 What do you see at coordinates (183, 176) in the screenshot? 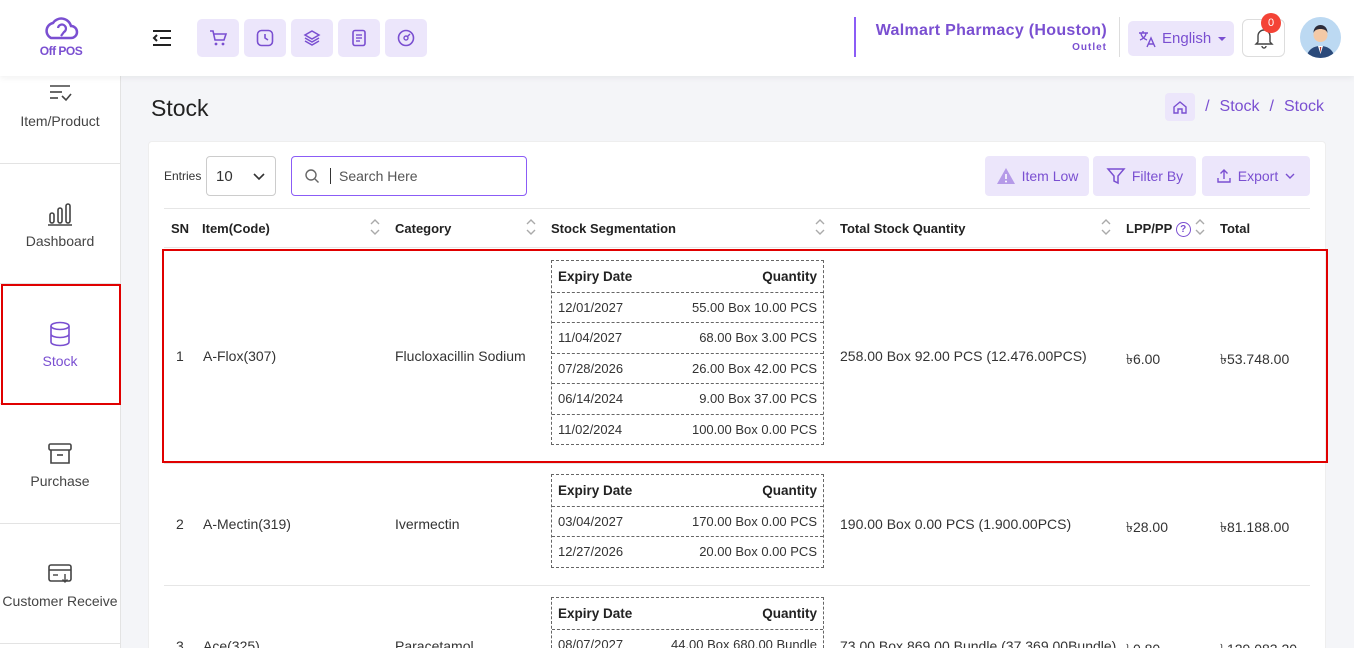
I see `entries-label: Entries` at bounding box center [183, 176].